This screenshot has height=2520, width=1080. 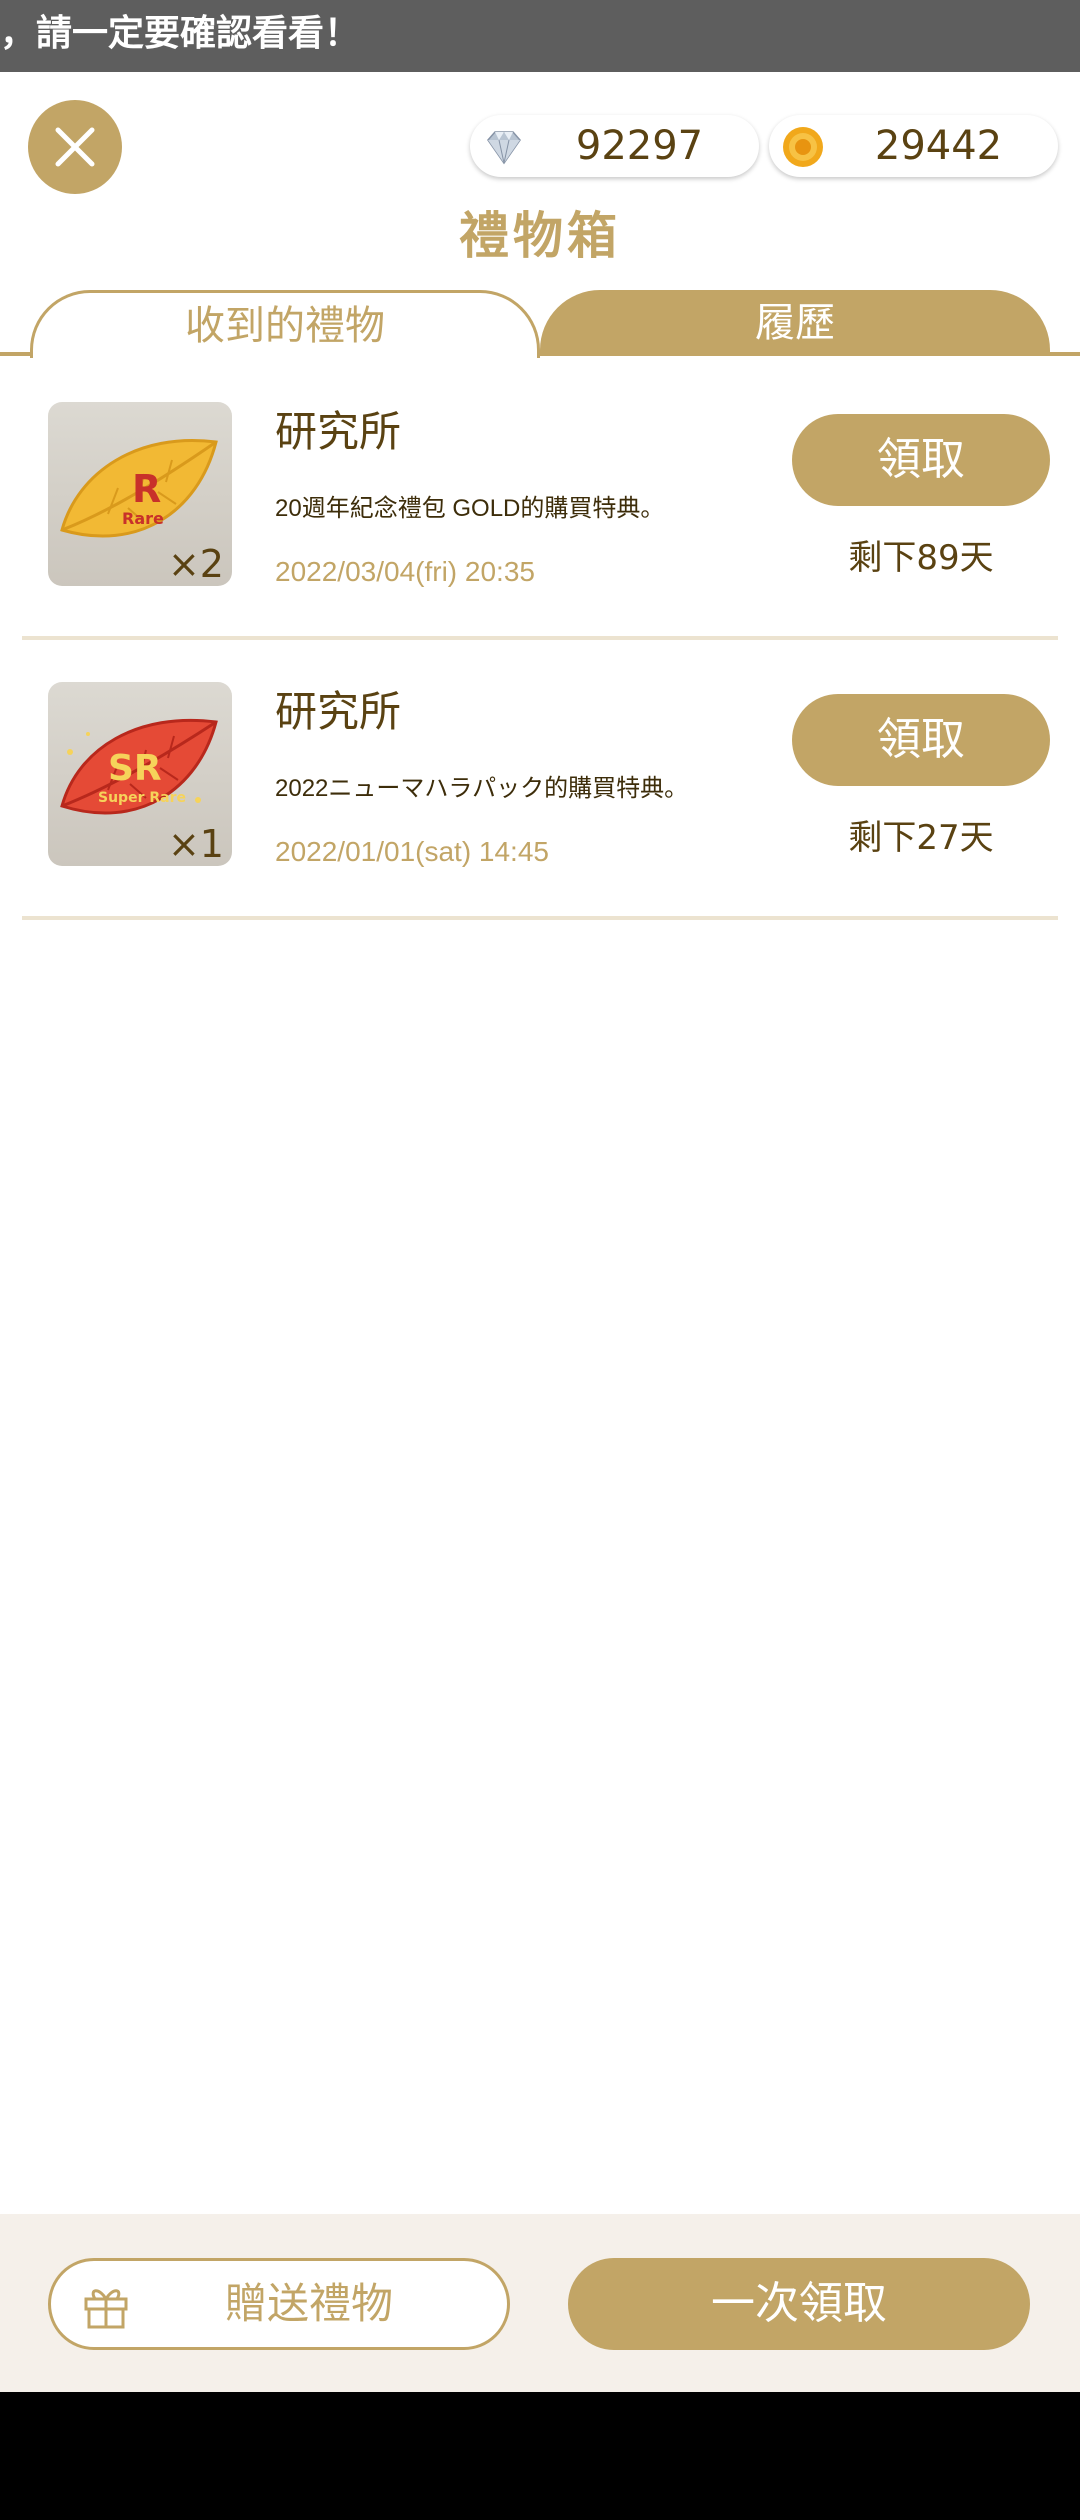 I want to click on gift-description: 20週年紀念禮包 GOLD的購買特典。, so click(x=470, y=508).